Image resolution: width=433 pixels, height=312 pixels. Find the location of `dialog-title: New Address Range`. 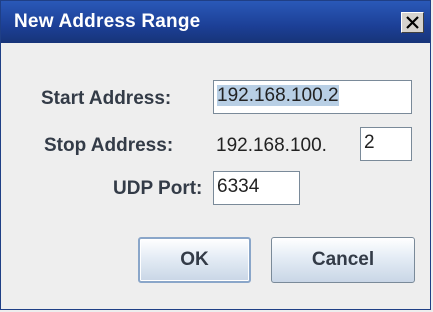

dialog-title: New Address Range is located at coordinates (107, 21).